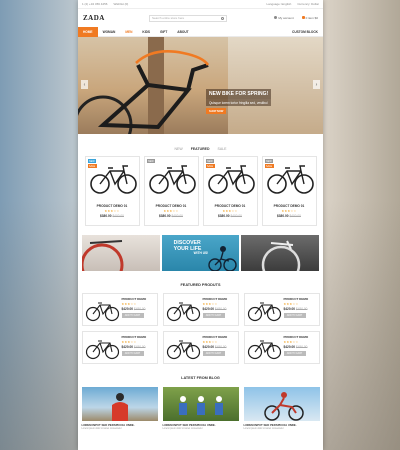 This screenshot has width=400, height=450. What do you see at coordinates (275, 85) in the screenshot?
I see `hero-wall` at bounding box center [275, 85].